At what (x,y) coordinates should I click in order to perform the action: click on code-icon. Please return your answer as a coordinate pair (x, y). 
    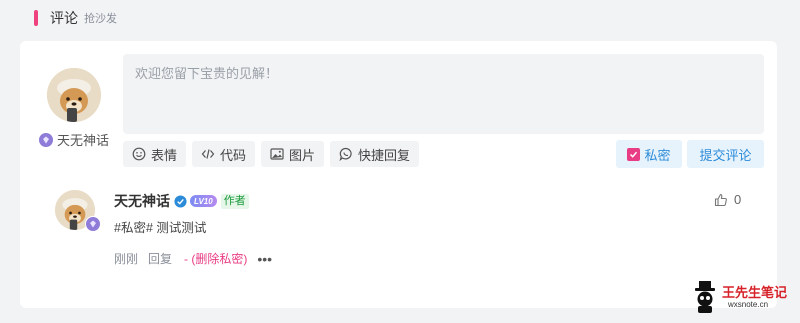
    Looking at the image, I should click on (208, 154).